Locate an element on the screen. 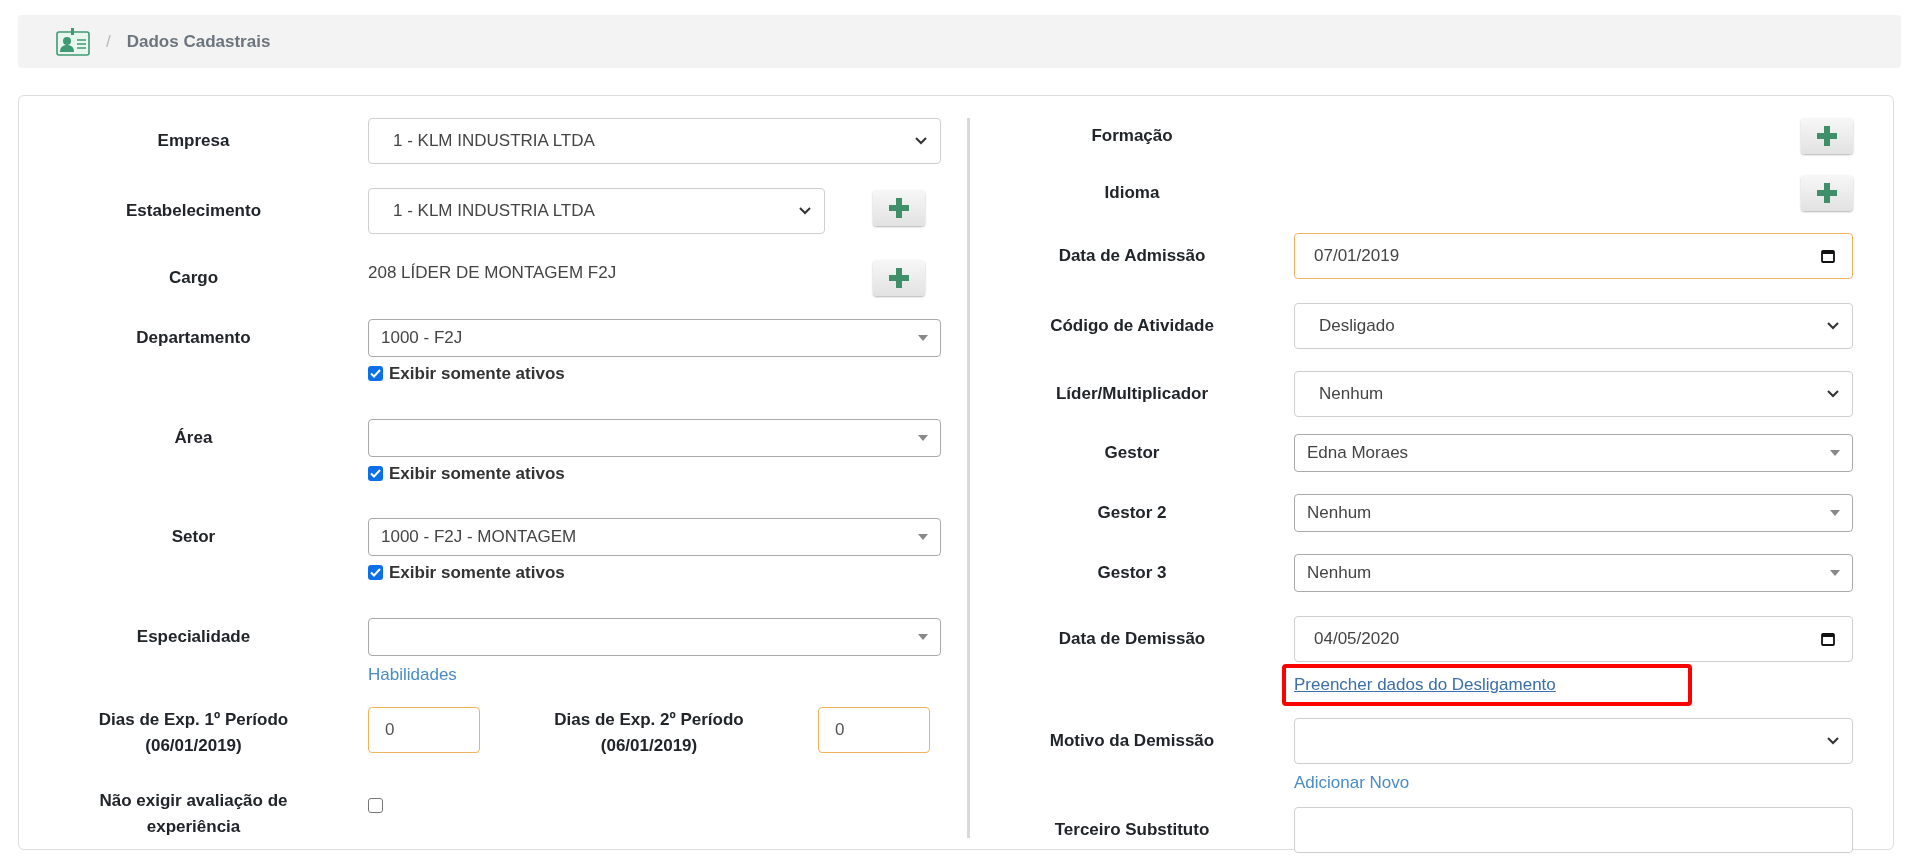 This screenshot has width=1919, height=856. date-field: 07/01/2019 is located at coordinates (1573, 256).